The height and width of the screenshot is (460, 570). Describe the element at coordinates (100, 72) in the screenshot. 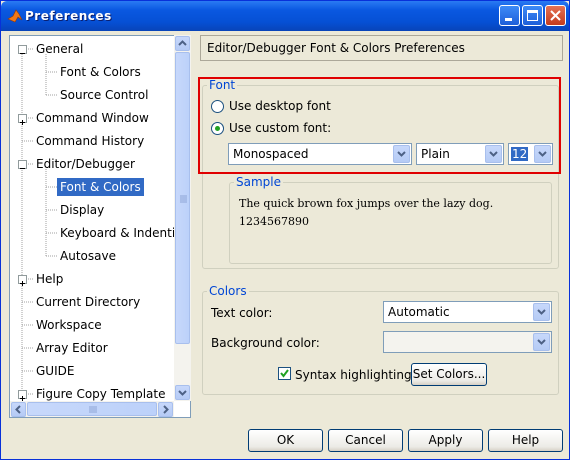

I see `tree-item-general-font-colors: Font & Colors` at that location.